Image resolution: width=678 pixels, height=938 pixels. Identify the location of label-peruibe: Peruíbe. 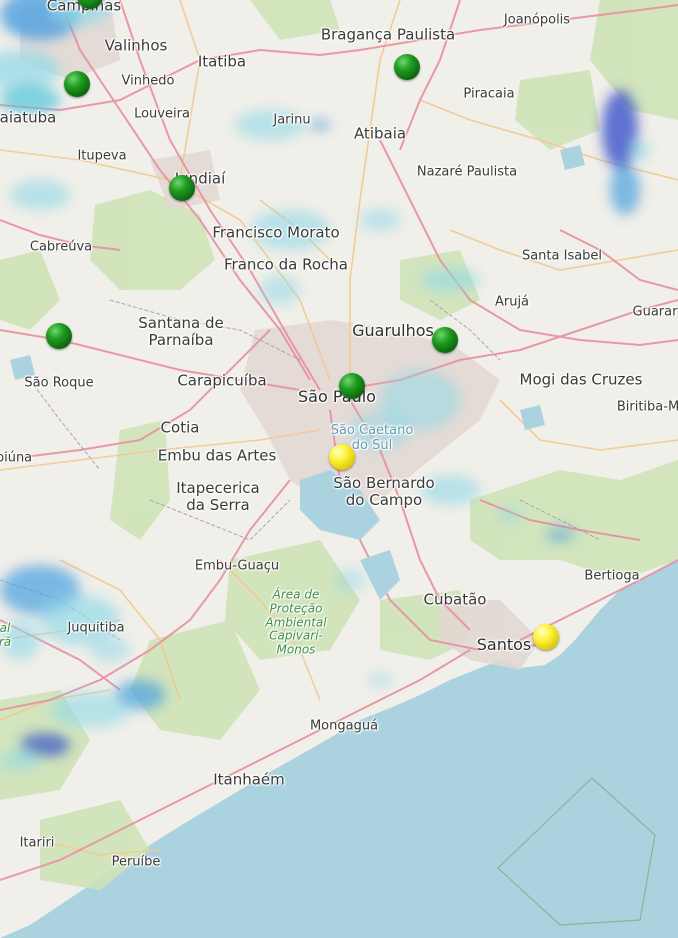
(136, 862).